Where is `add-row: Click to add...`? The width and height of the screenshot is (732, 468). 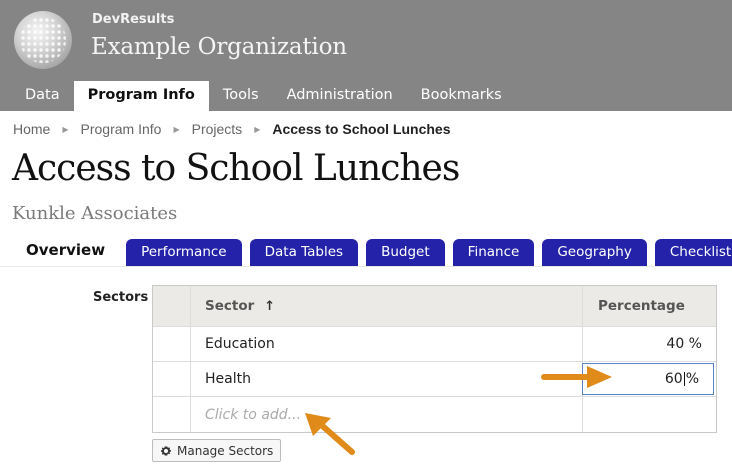 add-row: Click to add... is located at coordinates (434, 414).